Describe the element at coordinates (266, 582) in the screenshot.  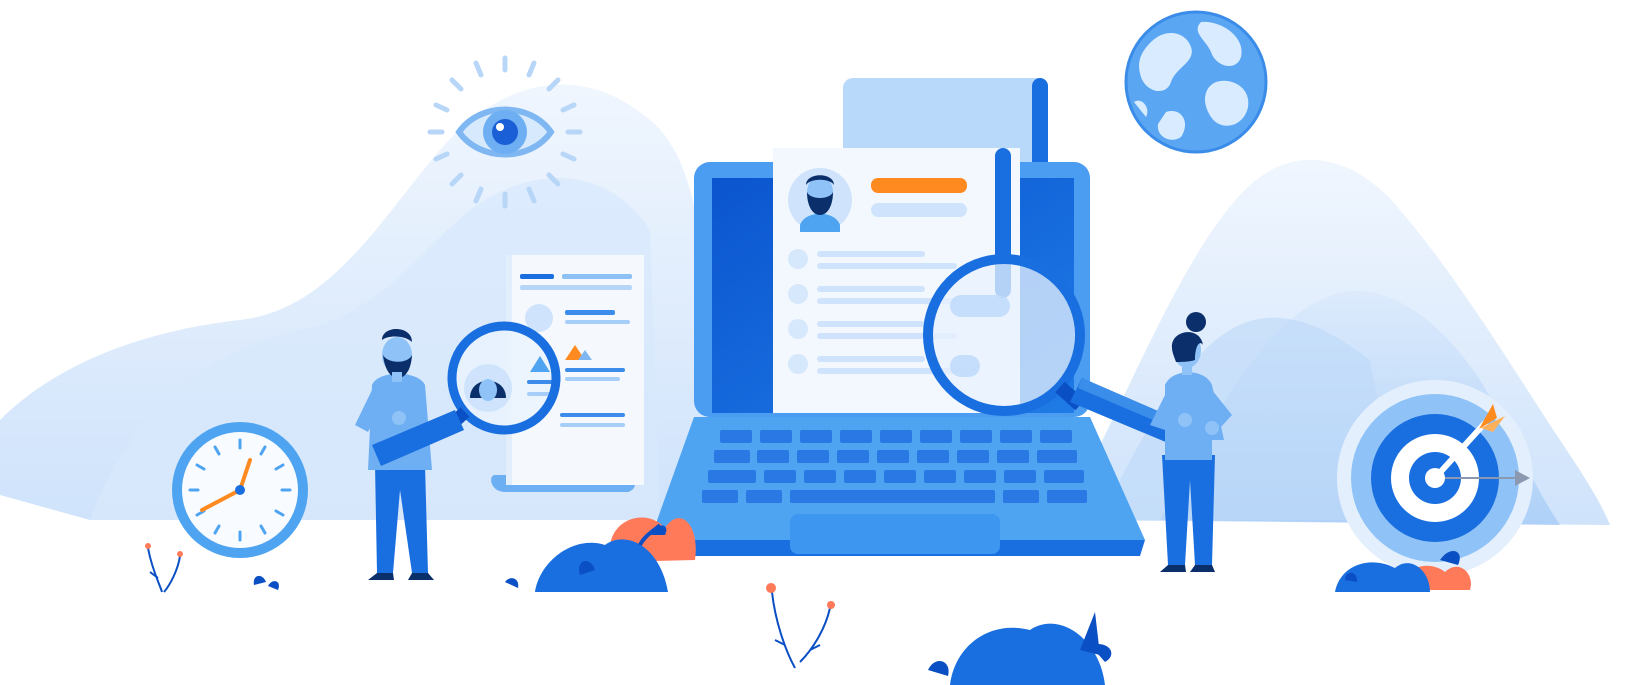
I see `leaf-left` at that location.